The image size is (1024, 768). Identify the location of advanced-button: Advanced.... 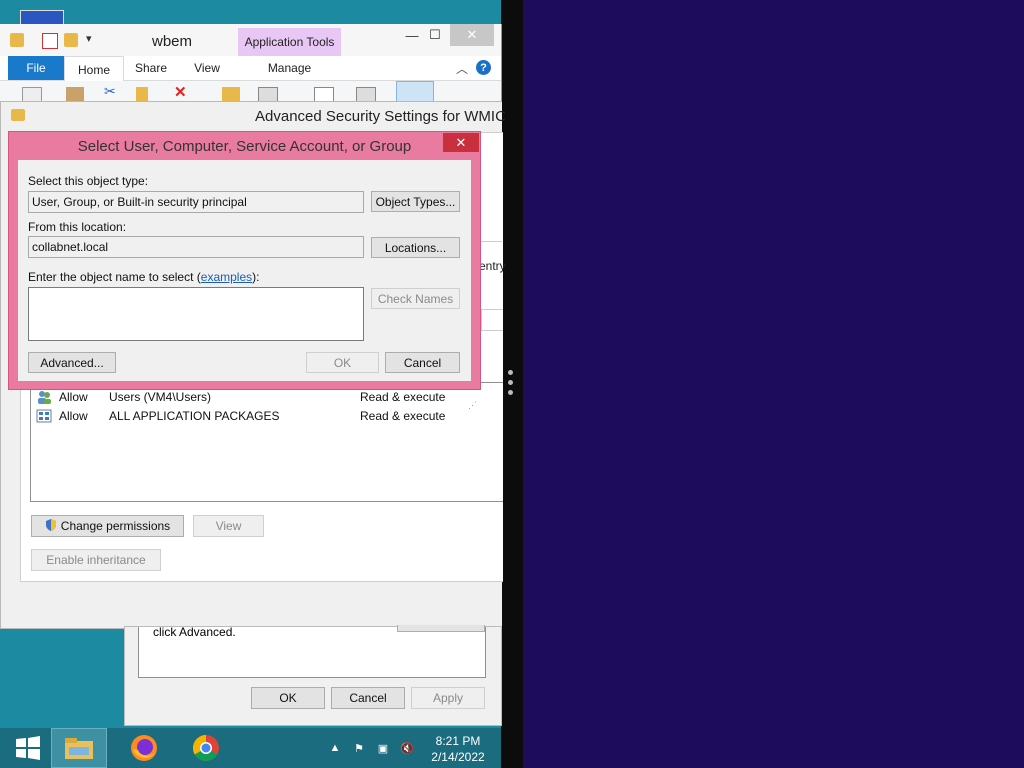
(72, 362).